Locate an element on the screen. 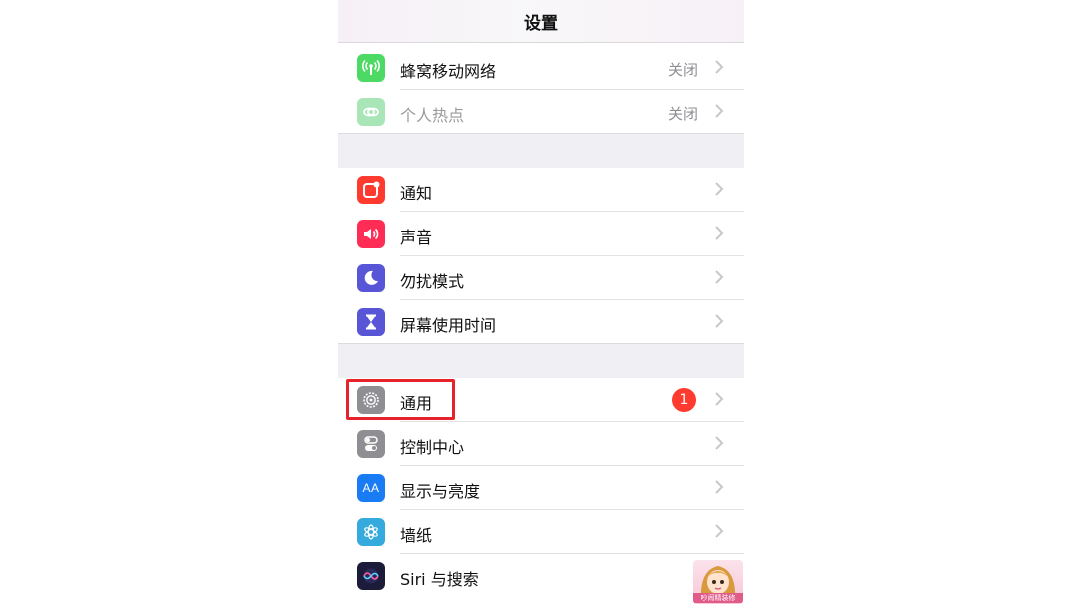  settings-row-screen-time: 屏幕使用时间 is located at coordinates (541, 322).